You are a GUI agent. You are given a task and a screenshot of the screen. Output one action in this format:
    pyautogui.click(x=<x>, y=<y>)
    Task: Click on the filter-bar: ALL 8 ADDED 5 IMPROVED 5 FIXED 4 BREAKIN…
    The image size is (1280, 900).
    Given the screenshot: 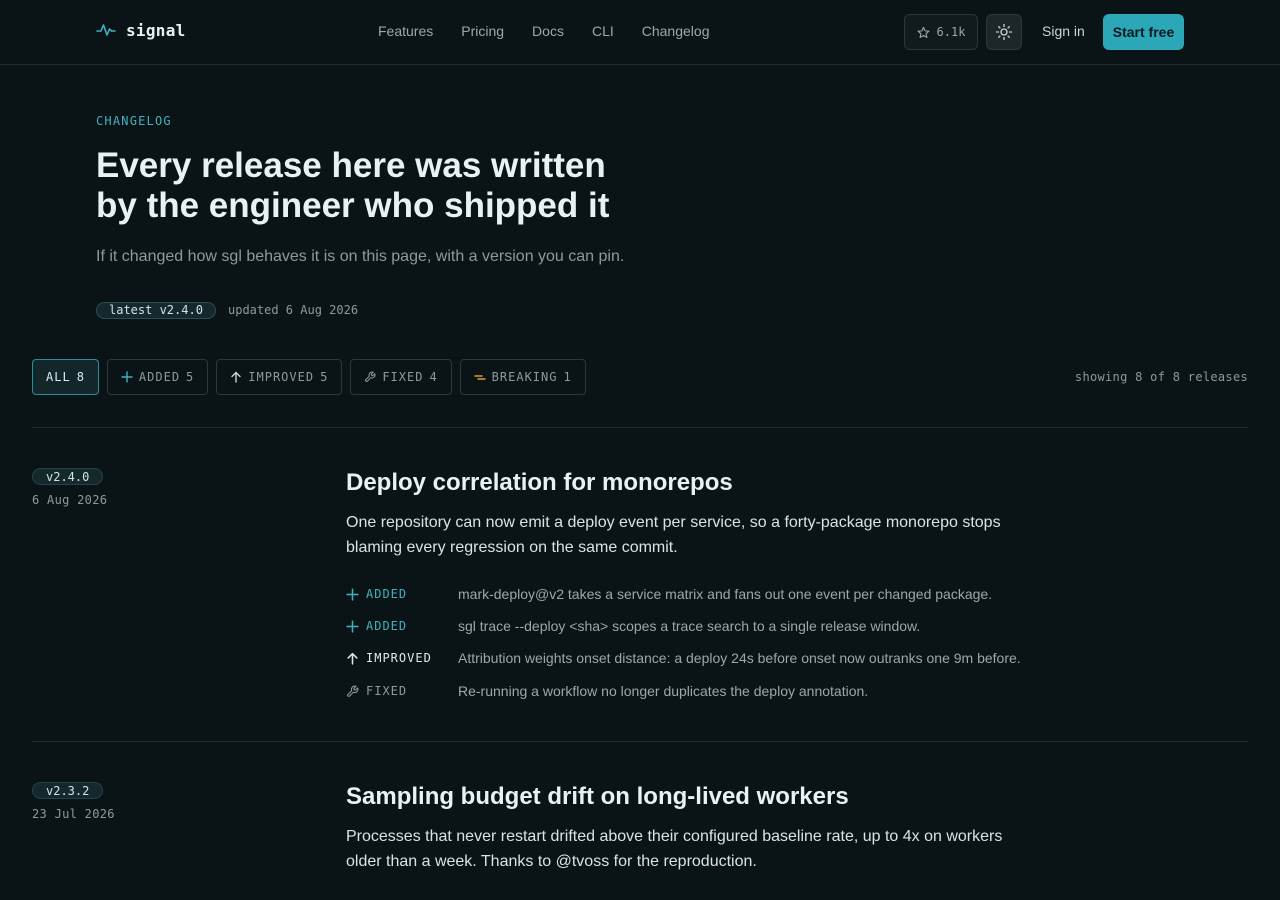 What is the action you would take?
    pyautogui.click(x=309, y=377)
    